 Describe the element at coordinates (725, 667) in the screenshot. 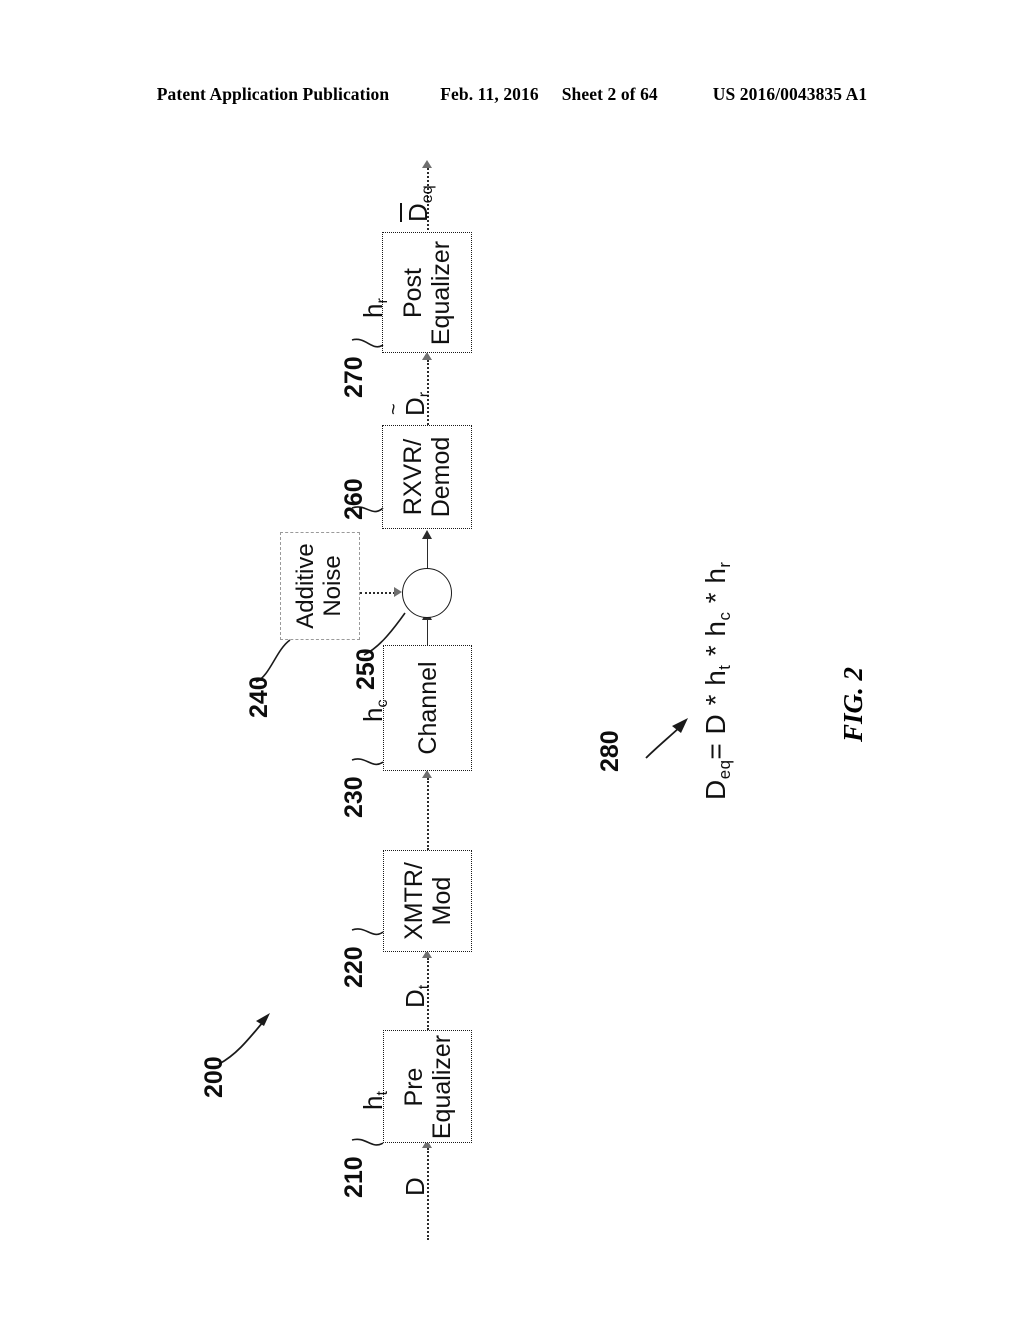

I see `equation-term1-sub: t` at that location.